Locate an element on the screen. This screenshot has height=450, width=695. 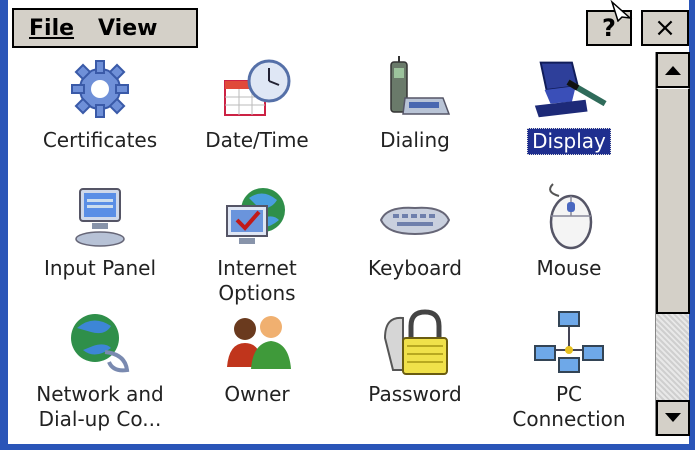
item-dialing: Dialing is located at coordinates (415, 103).